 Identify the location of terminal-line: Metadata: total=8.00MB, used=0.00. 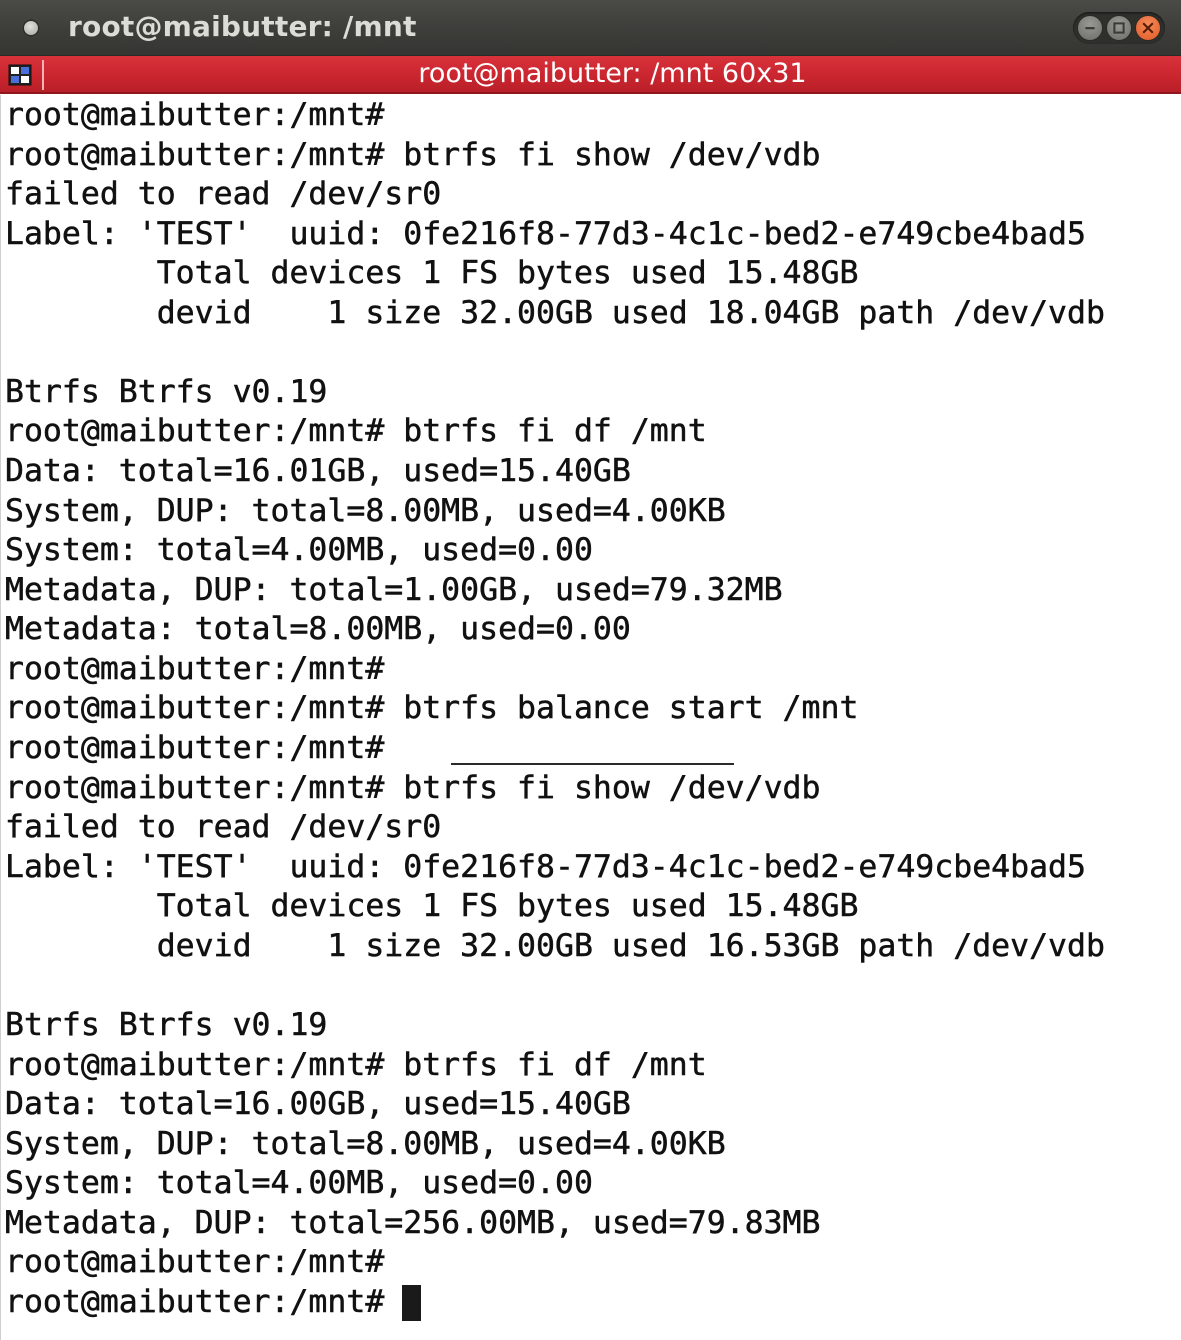
(318, 629).